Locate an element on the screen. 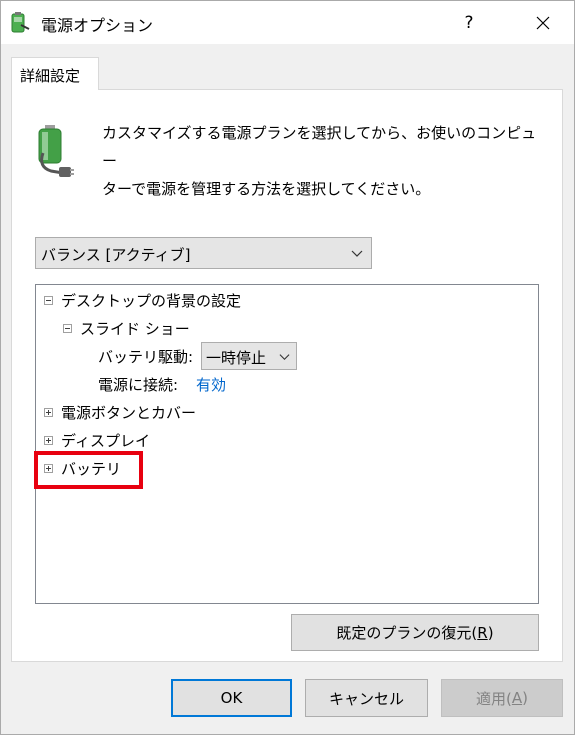 This screenshot has width=575, height=735. help-icon: ? is located at coordinates (469, 22).